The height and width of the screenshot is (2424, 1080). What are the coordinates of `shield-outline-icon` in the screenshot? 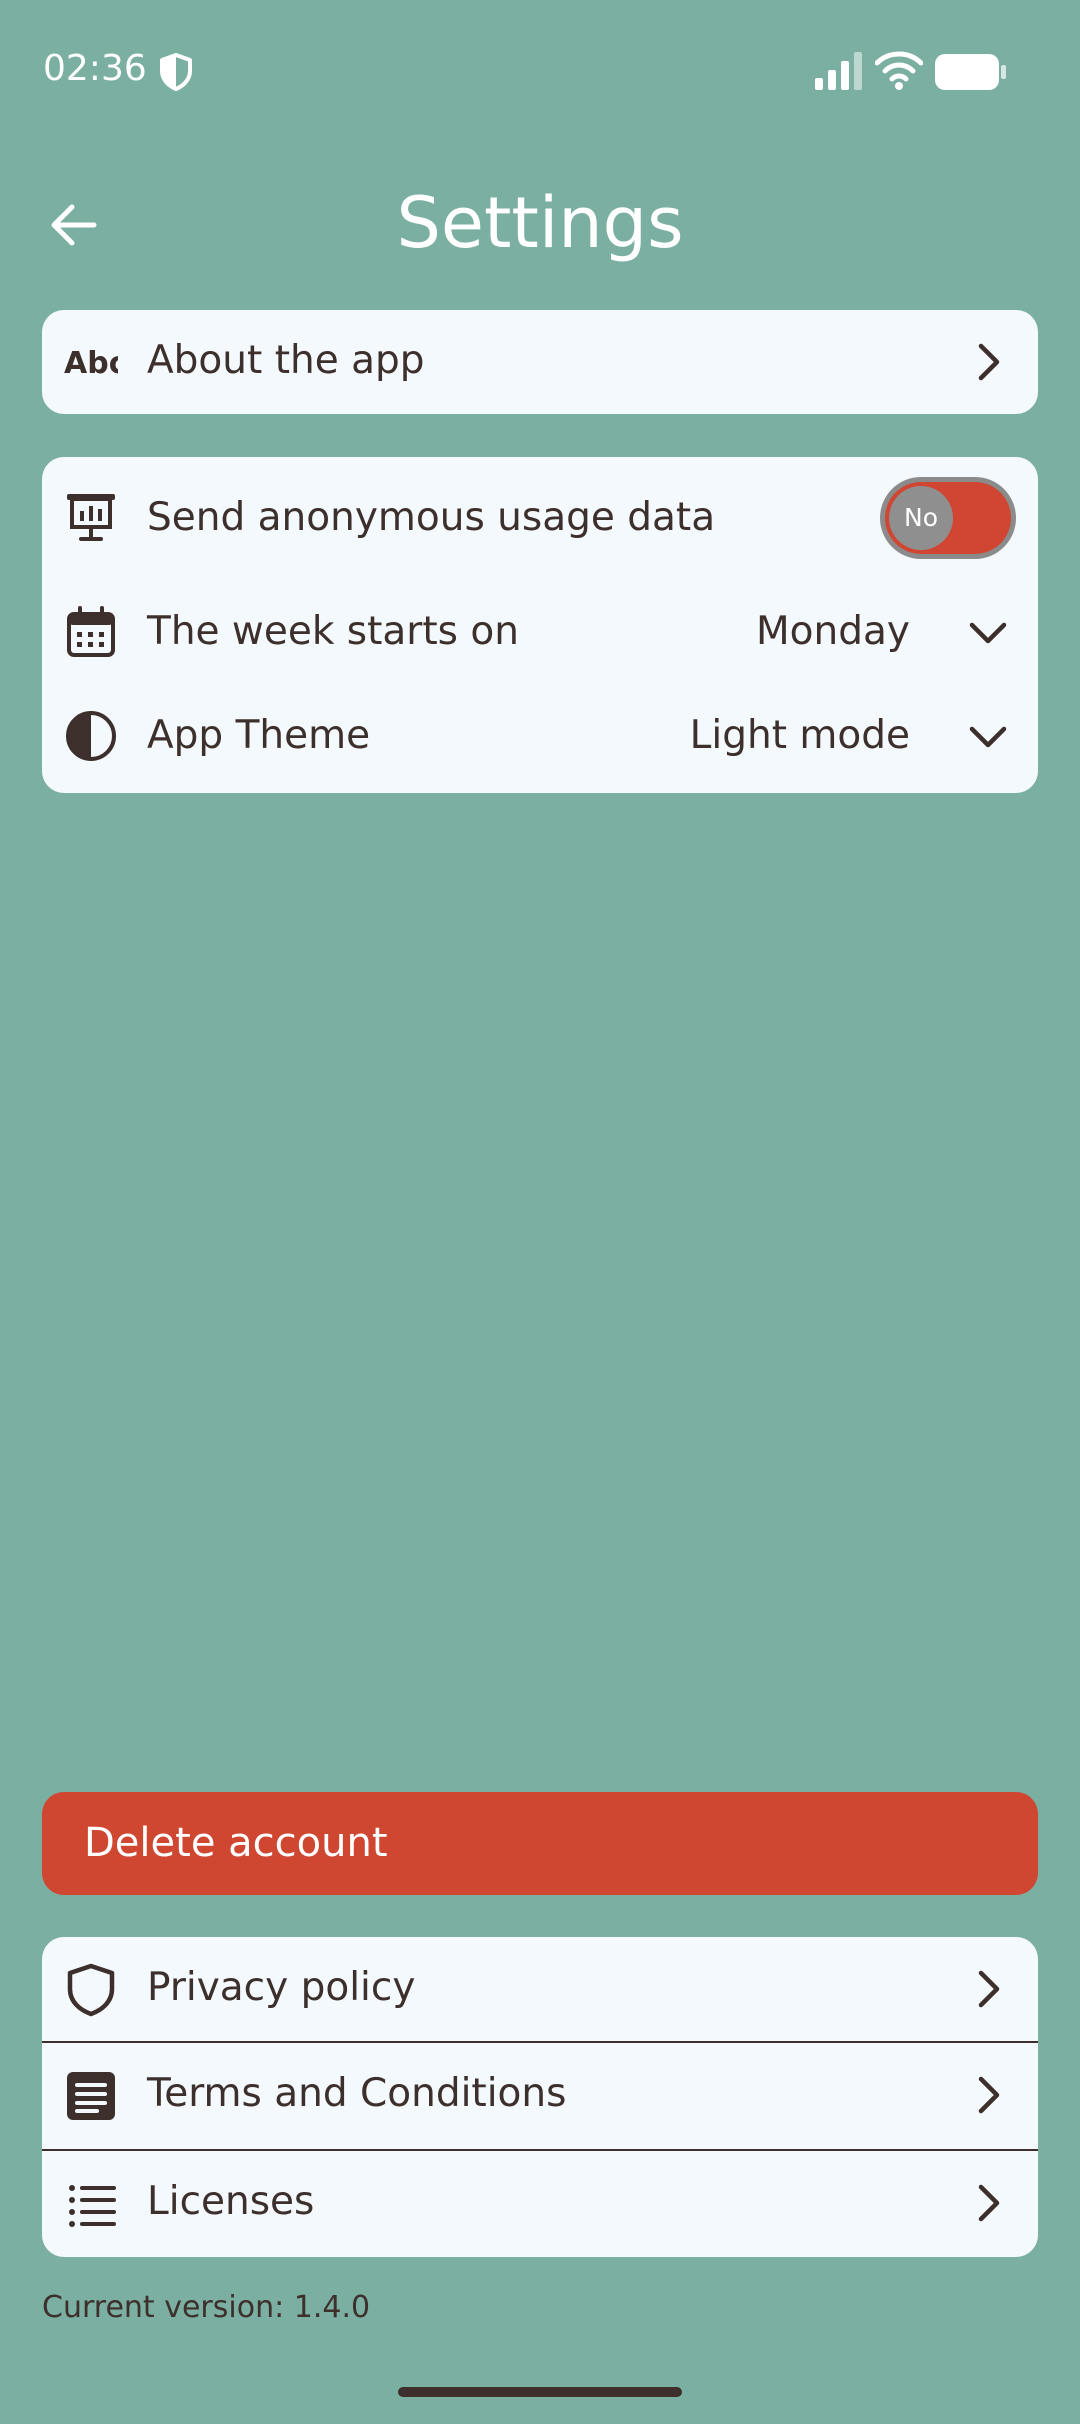 It's located at (91, 1990).